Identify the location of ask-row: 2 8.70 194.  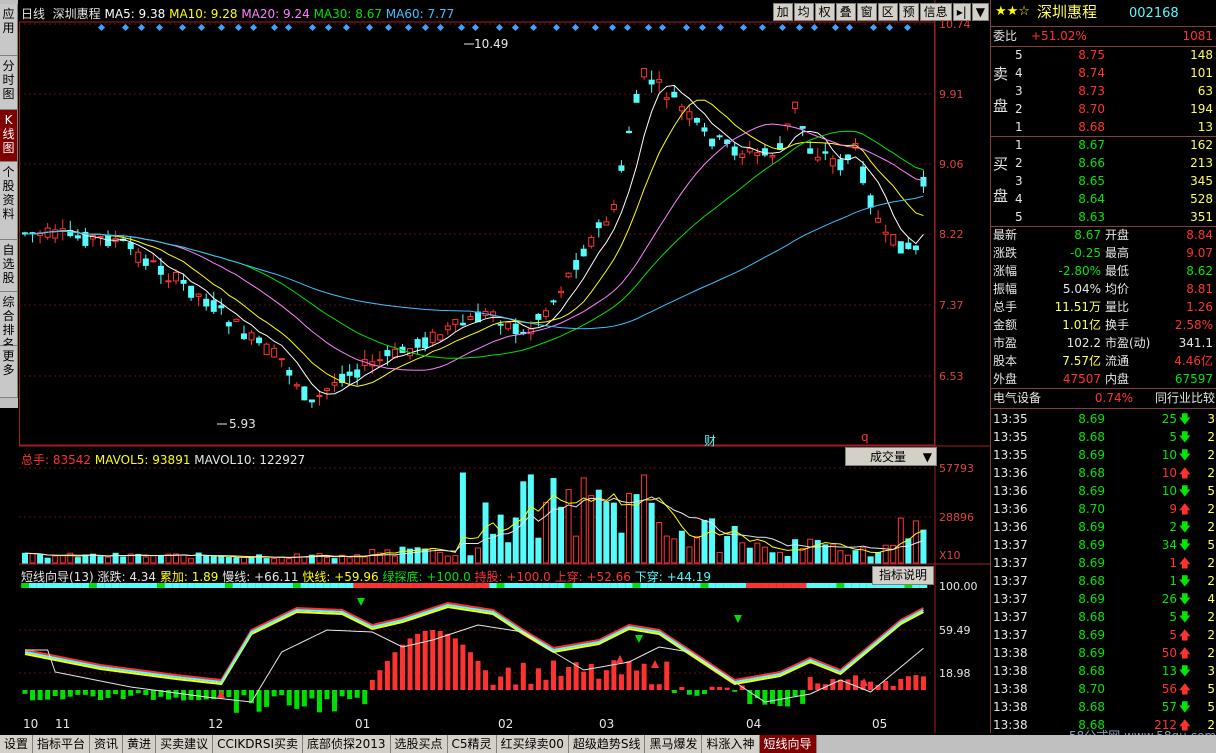
(1103, 109).